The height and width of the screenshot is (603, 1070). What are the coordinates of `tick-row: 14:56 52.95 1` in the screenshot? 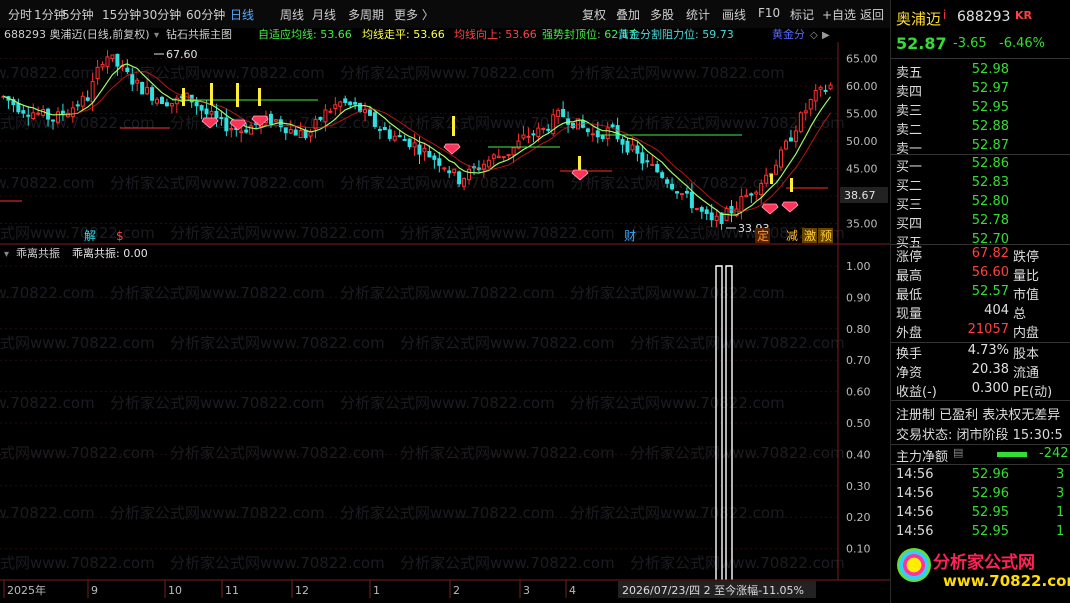 It's located at (980, 515).